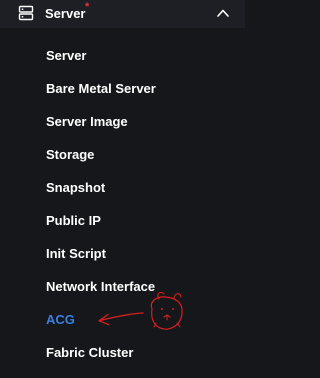  Describe the element at coordinates (122, 155) in the screenshot. I see `submenu-item-storage: Storage` at that location.